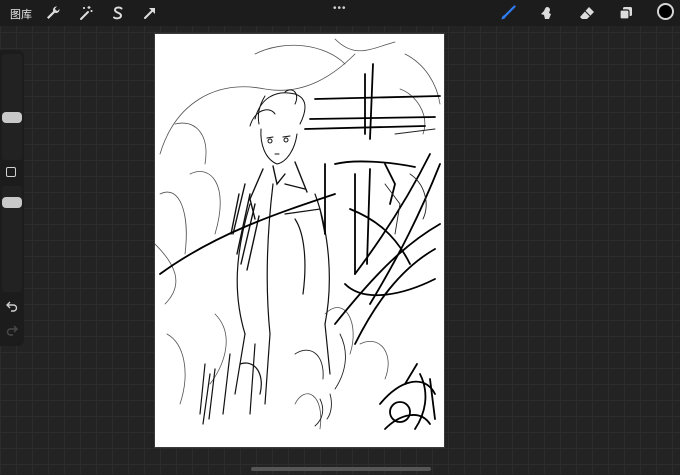 The height and width of the screenshot is (475, 680). I want to click on selection-s-icon, so click(118, 13).